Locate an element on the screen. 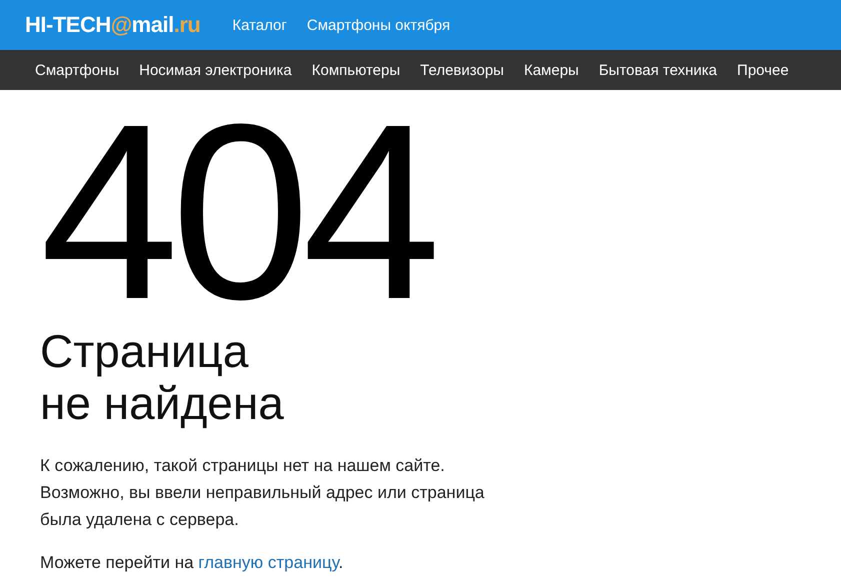  home-link: главную страницу is located at coordinates (268, 562).